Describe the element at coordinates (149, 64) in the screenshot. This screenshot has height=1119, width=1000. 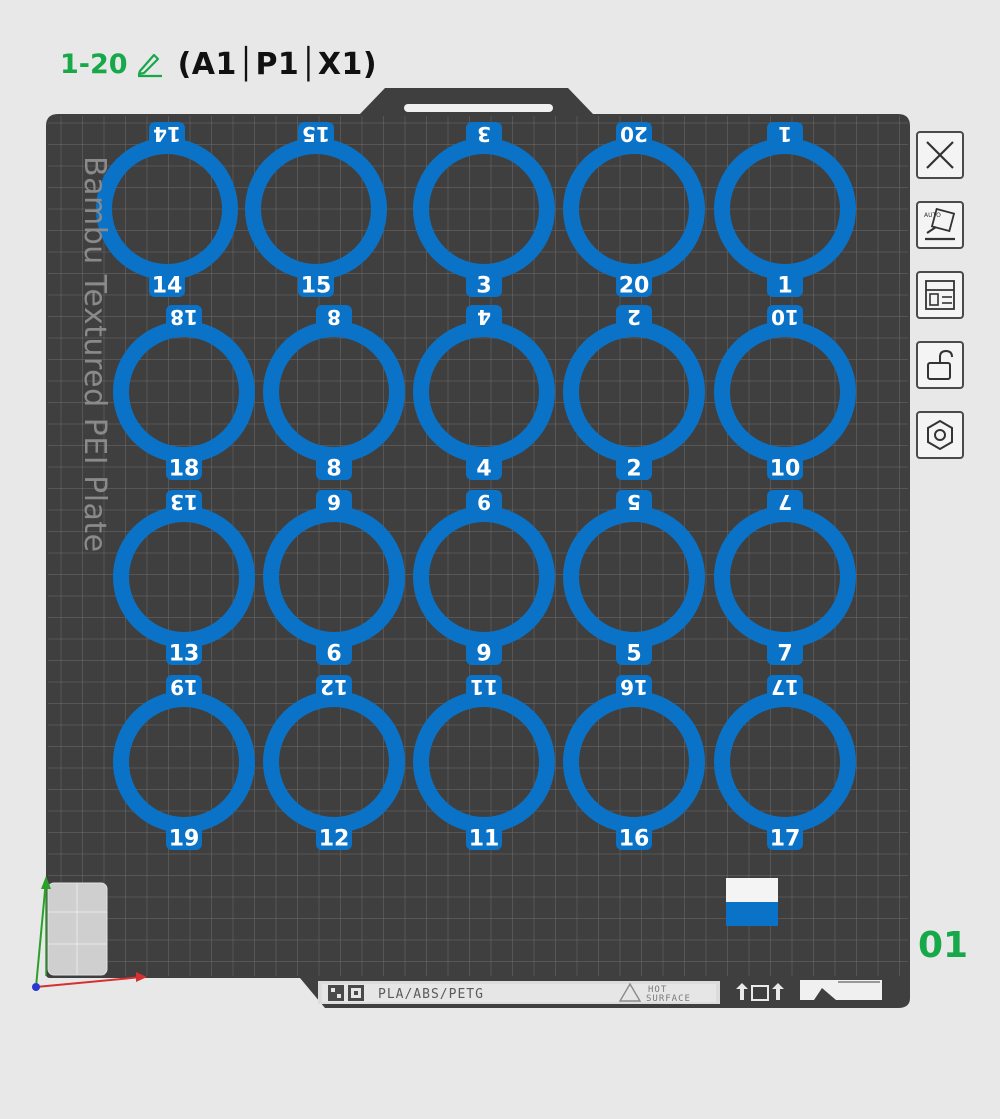
I see `edit-pencil-icon` at that location.